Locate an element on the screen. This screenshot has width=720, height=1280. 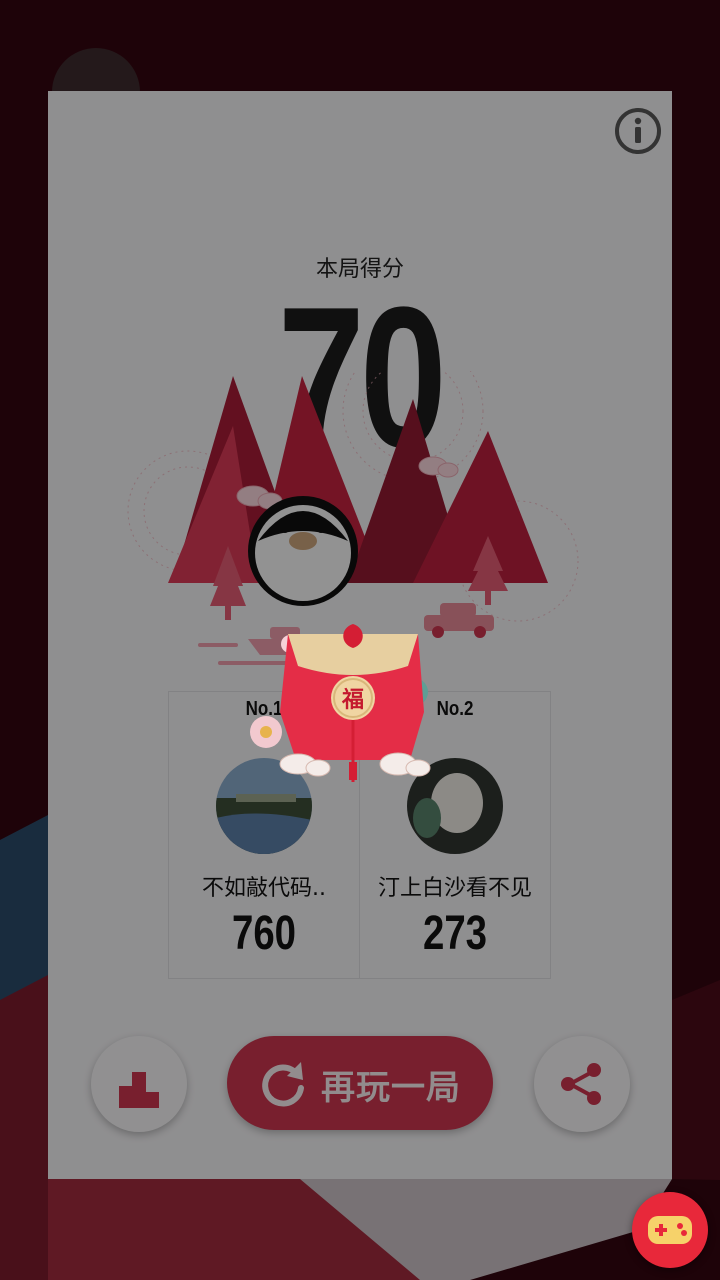
red-envelope: 福 is located at coordinates (333, 709).